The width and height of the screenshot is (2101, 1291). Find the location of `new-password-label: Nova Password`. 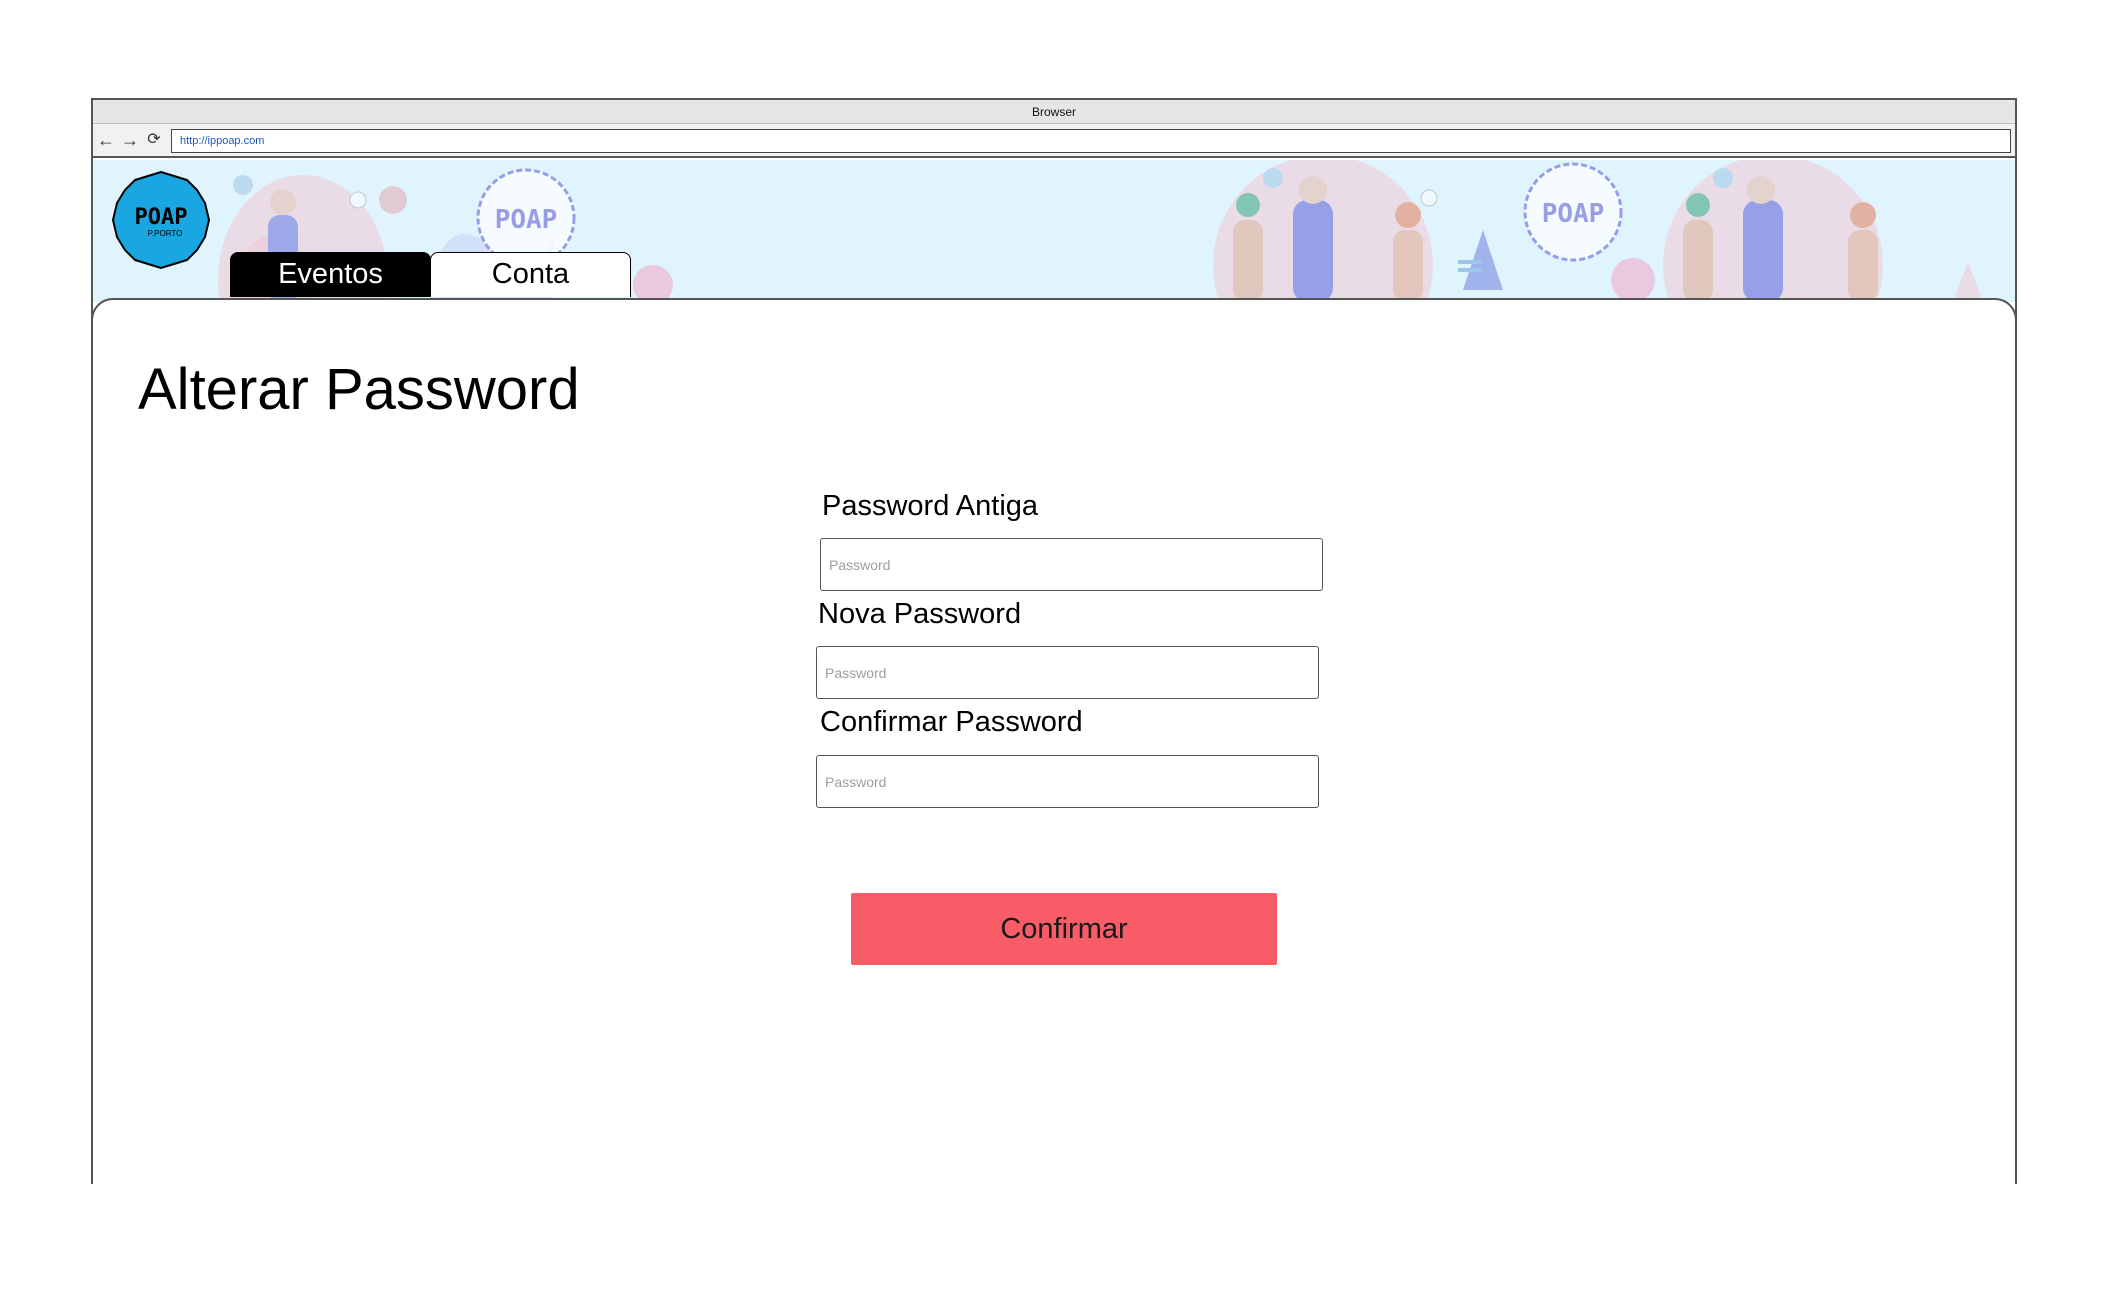

new-password-label: Nova Password is located at coordinates (920, 614).